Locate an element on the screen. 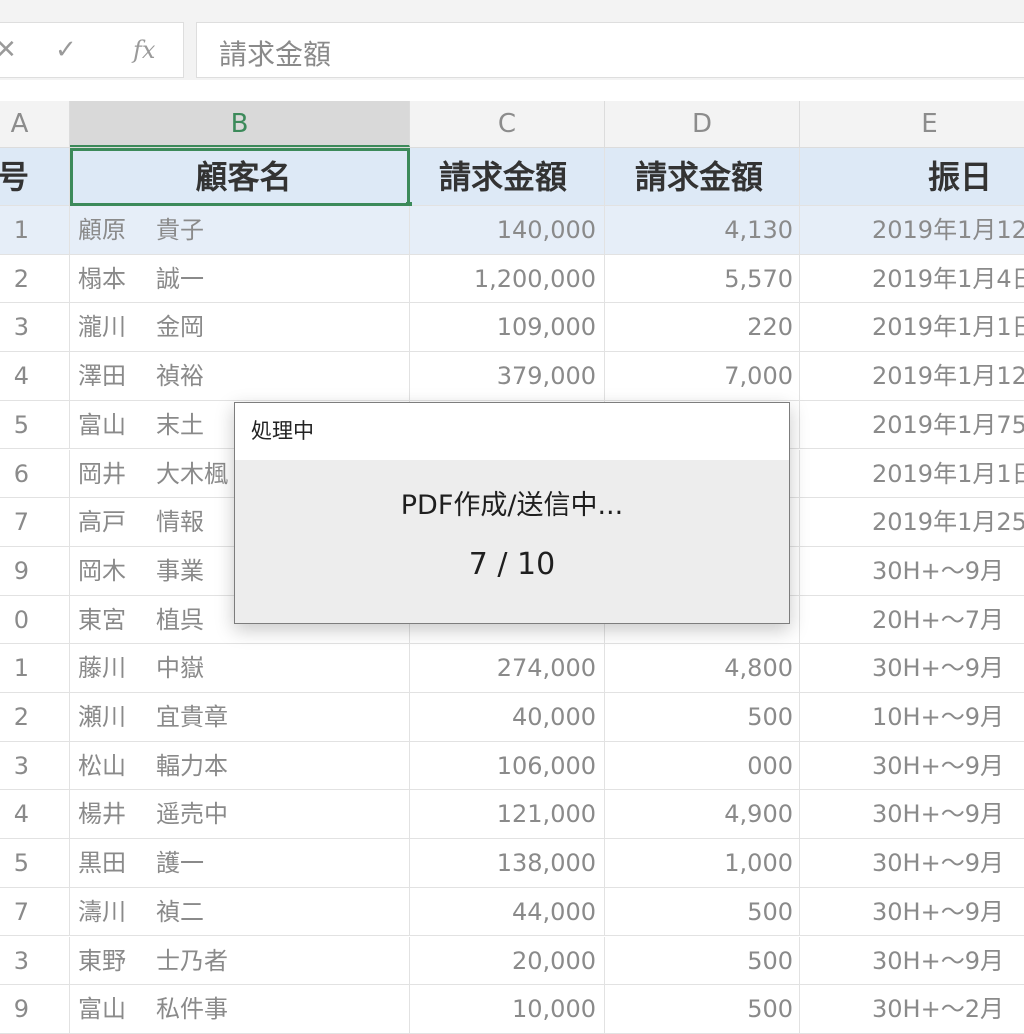  family-name: 澤田 is located at coordinates (102, 376).